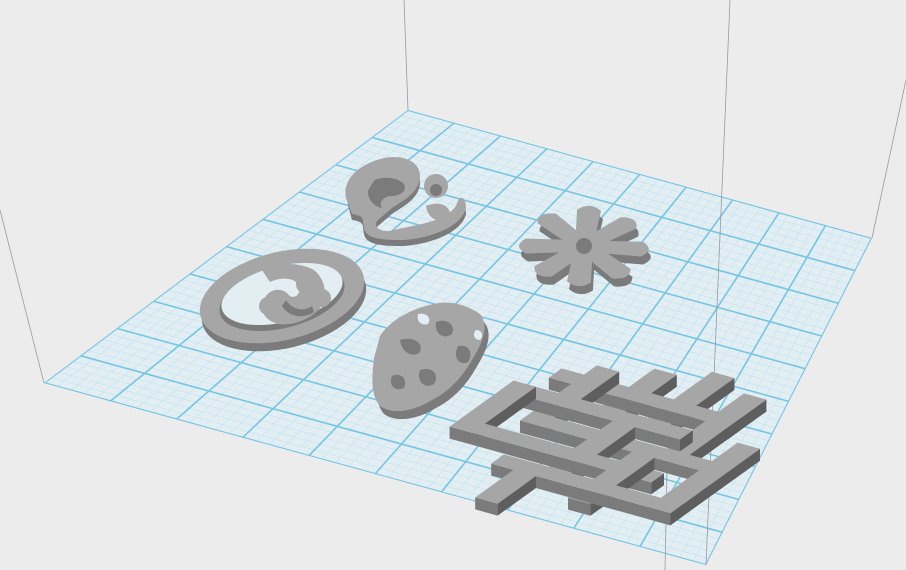 The image size is (906, 570). What do you see at coordinates (888, 159) in the screenshot?
I see `volume-edge-back-right` at bounding box center [888, 159].